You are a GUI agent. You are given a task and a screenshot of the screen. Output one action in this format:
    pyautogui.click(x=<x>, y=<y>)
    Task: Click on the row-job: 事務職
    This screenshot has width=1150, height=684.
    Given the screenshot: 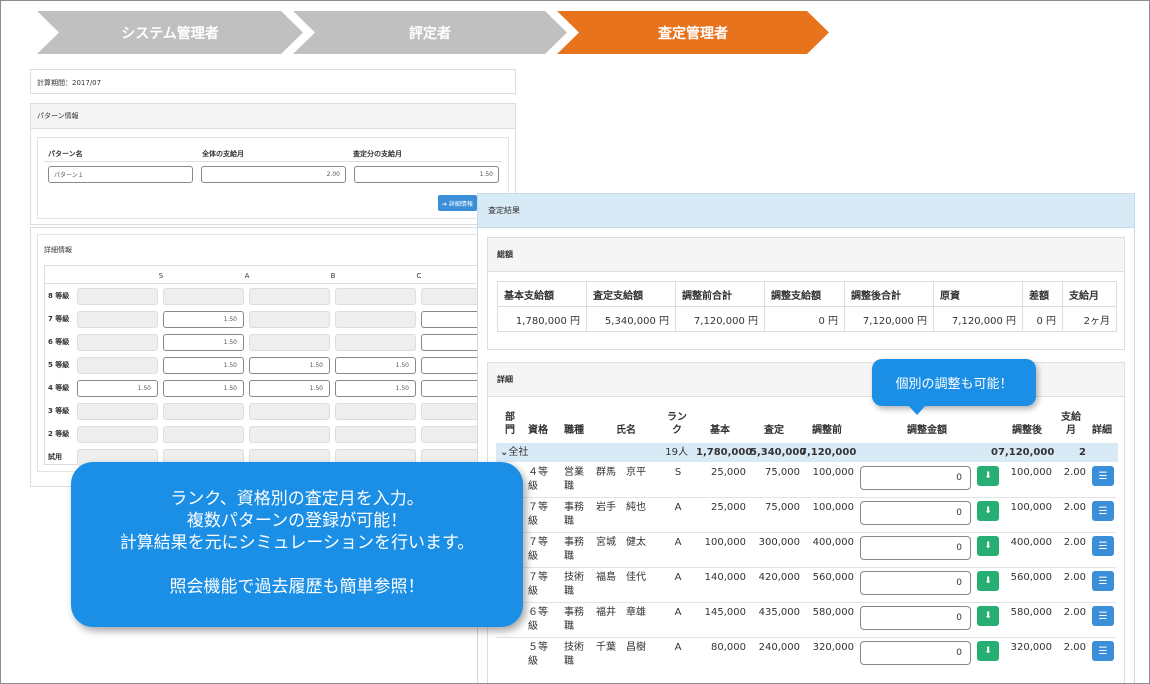 What is the action you would take?
    pyautogui.click(x=574, y=514)
    